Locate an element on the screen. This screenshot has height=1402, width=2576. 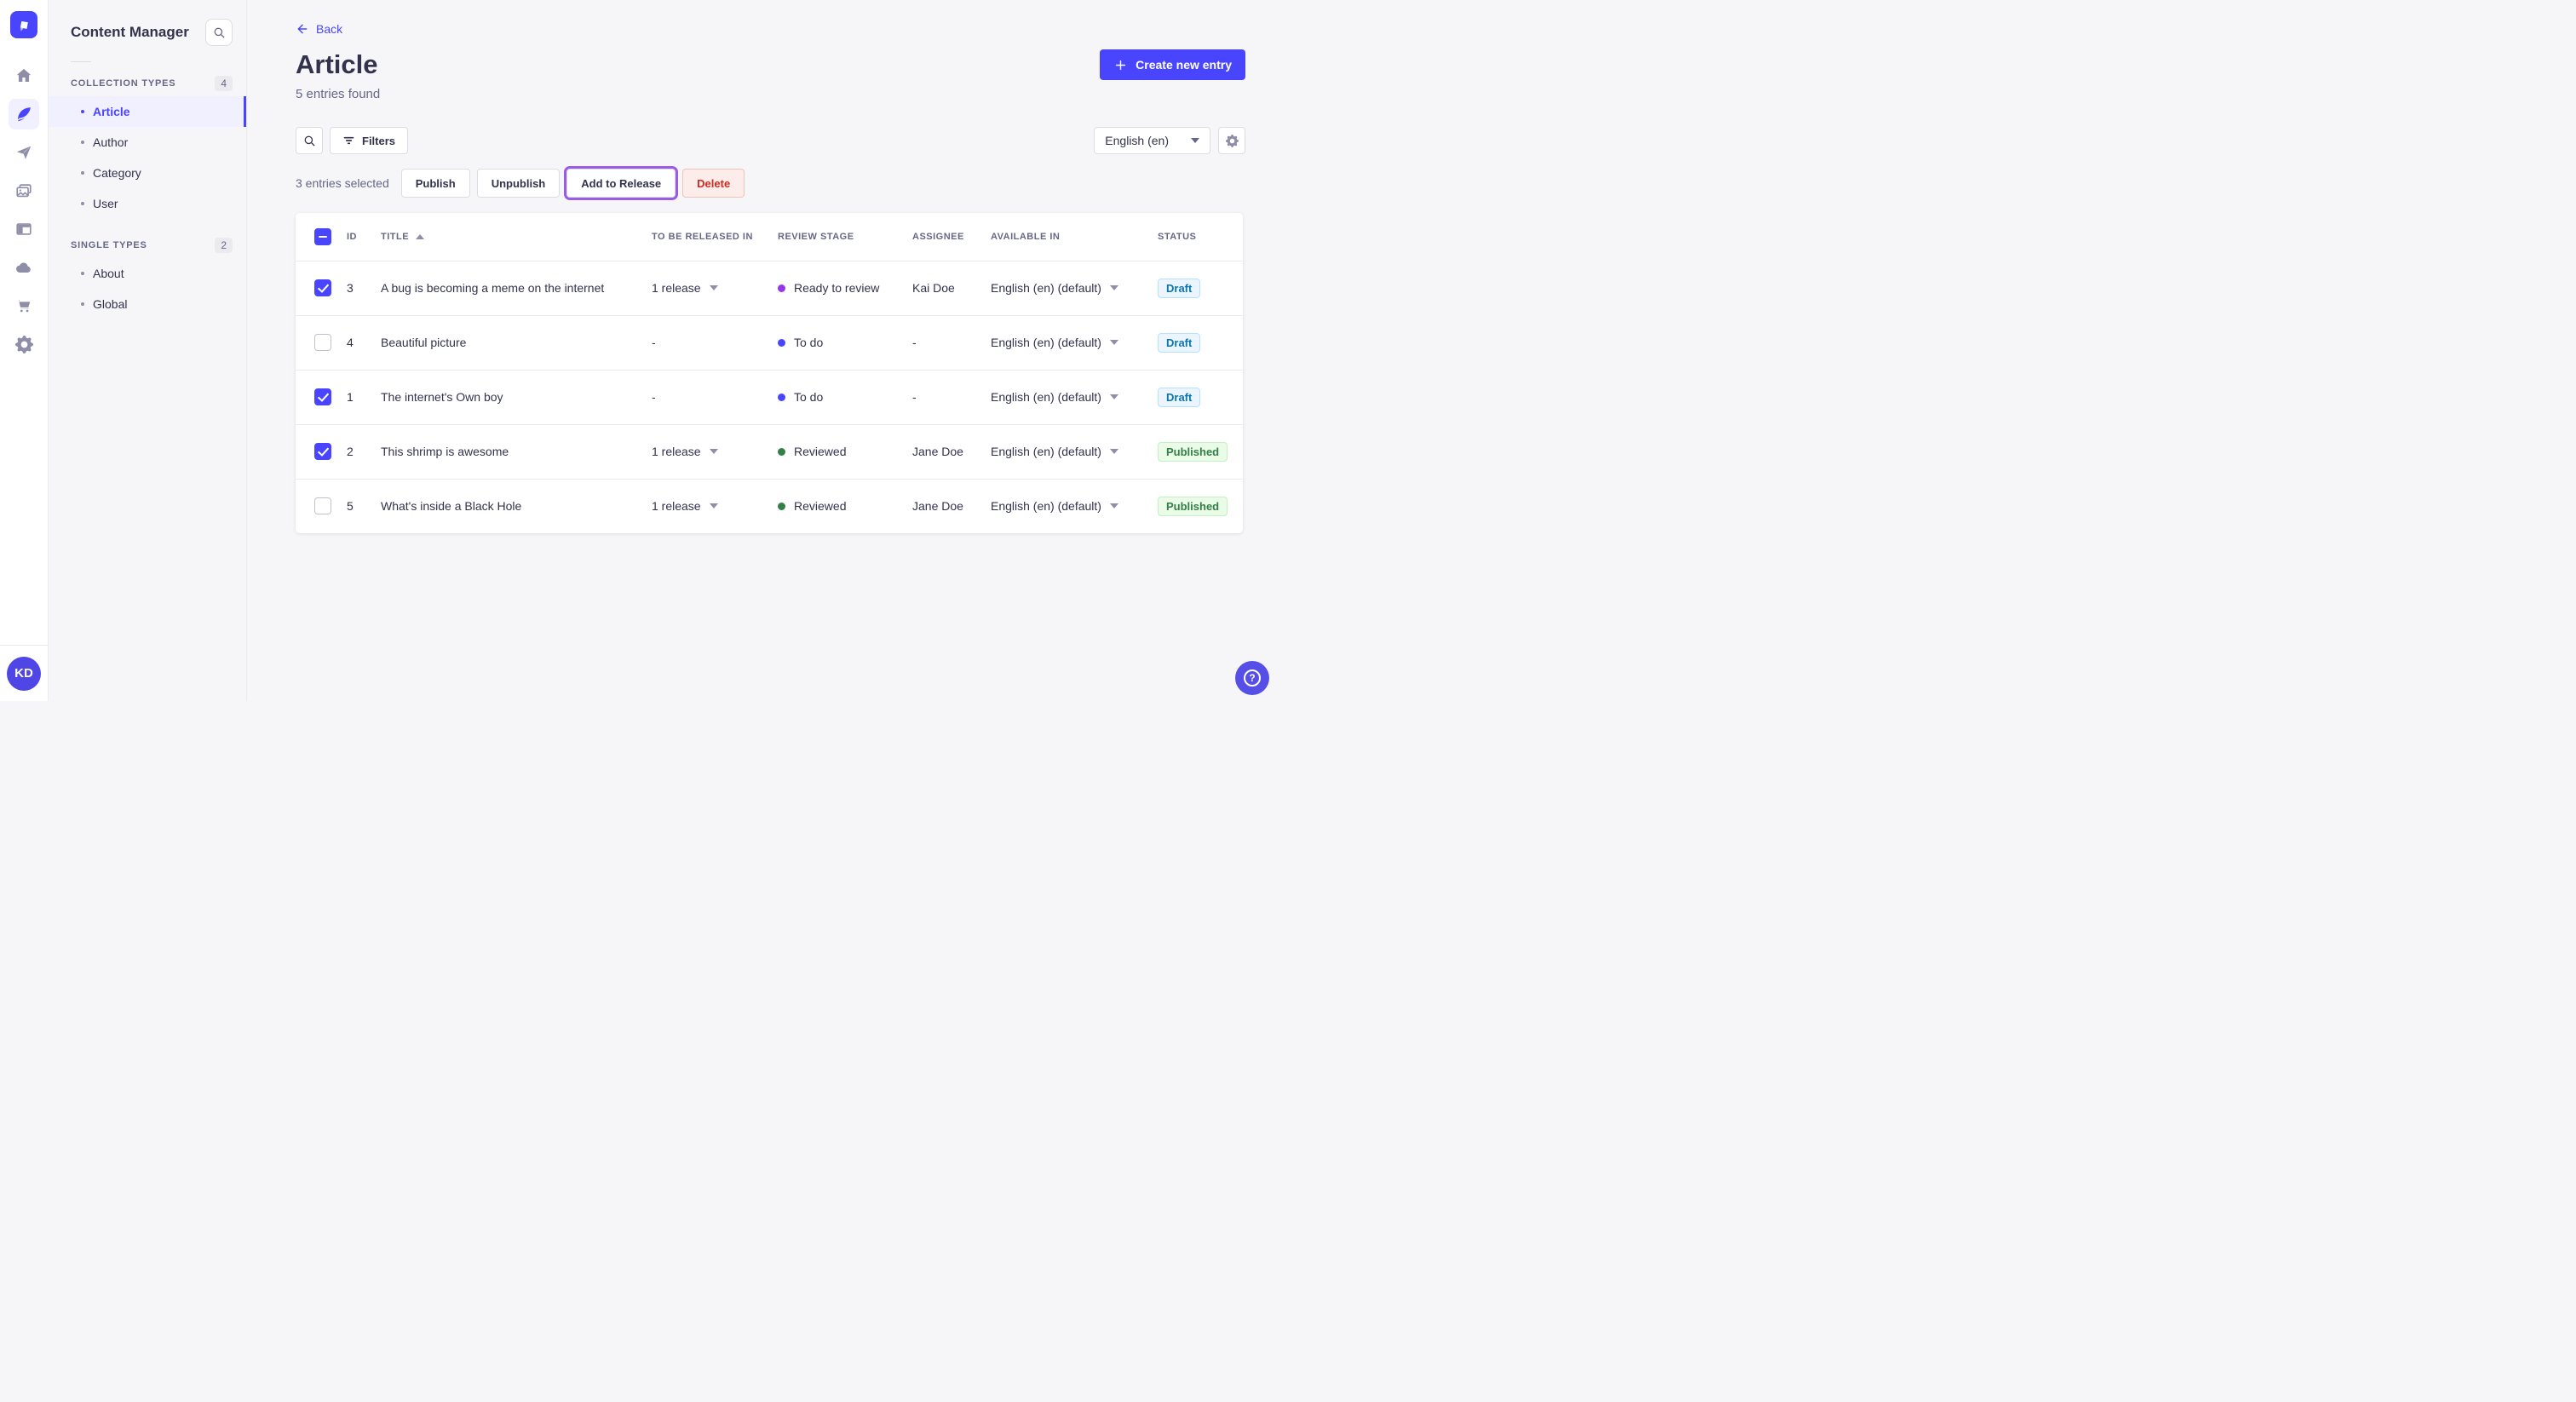
filters-button: Filters is located at coordinates (370, 140).